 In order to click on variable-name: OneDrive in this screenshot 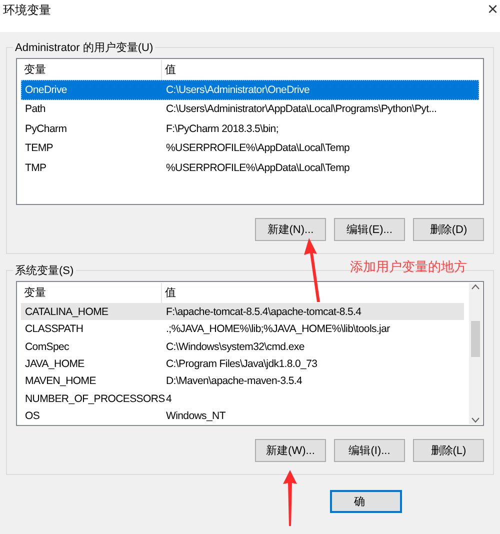, I will do `click(46, 90)`.